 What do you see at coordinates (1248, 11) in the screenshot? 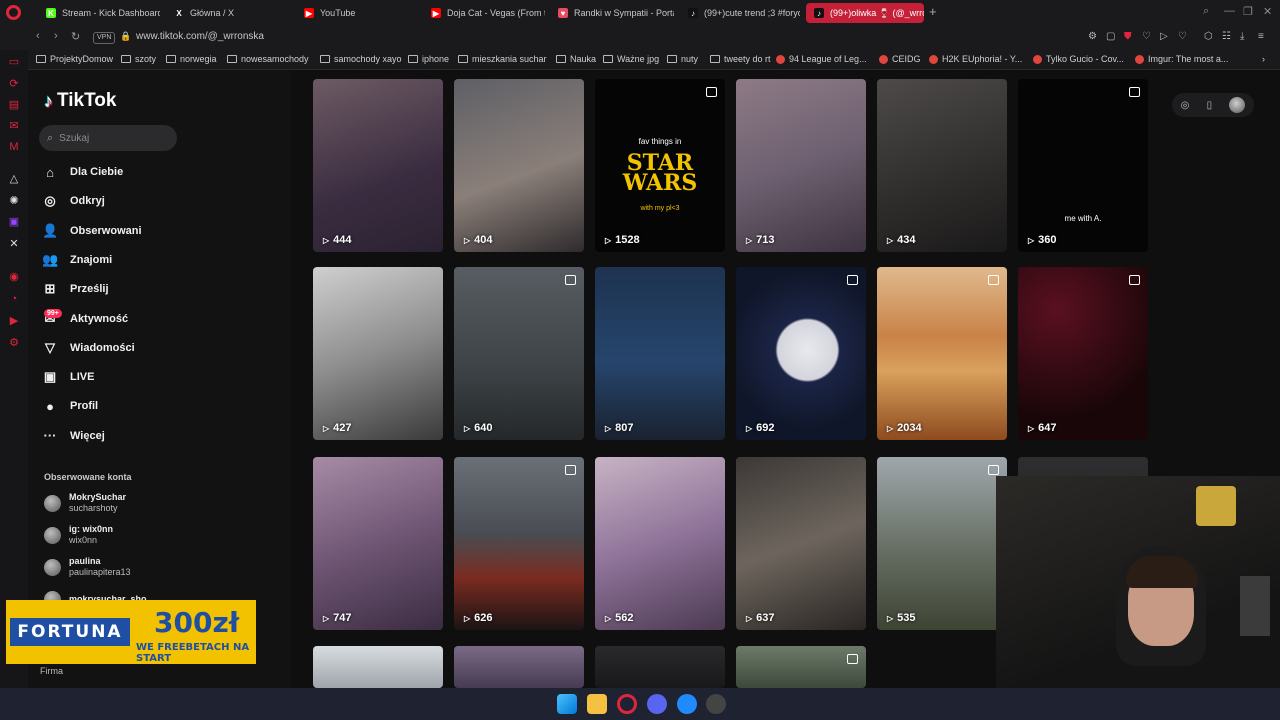
I see `maximize-icon: ❐` at bounding box center [1248, 11].